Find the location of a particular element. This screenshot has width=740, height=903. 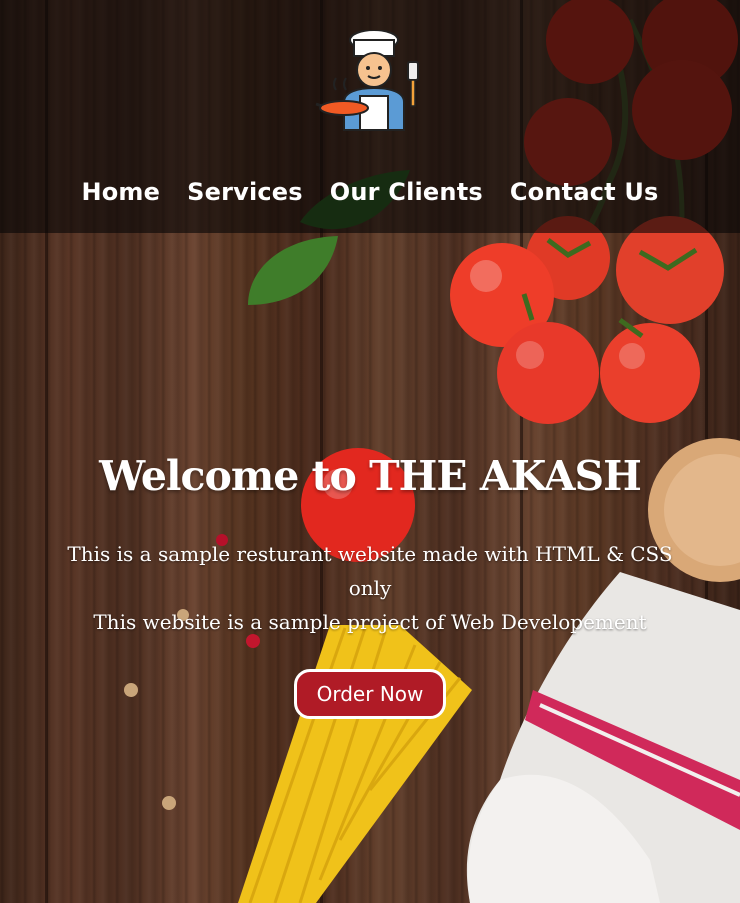

nav-services-link: Services is located at coordinates (245, 192).